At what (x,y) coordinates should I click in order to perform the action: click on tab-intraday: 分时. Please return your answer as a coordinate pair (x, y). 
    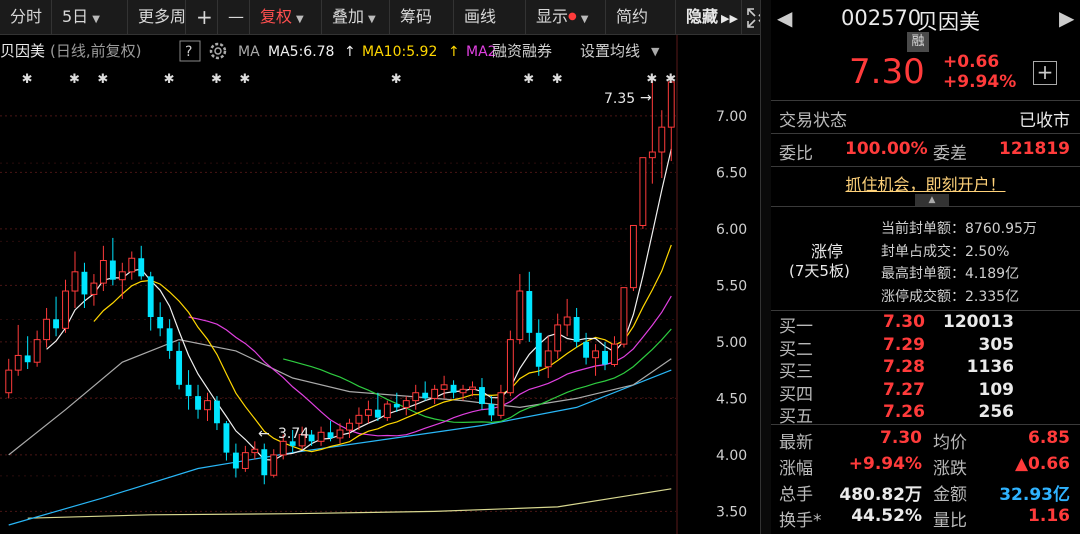
    Looking at the image, I should click on (26, 17).